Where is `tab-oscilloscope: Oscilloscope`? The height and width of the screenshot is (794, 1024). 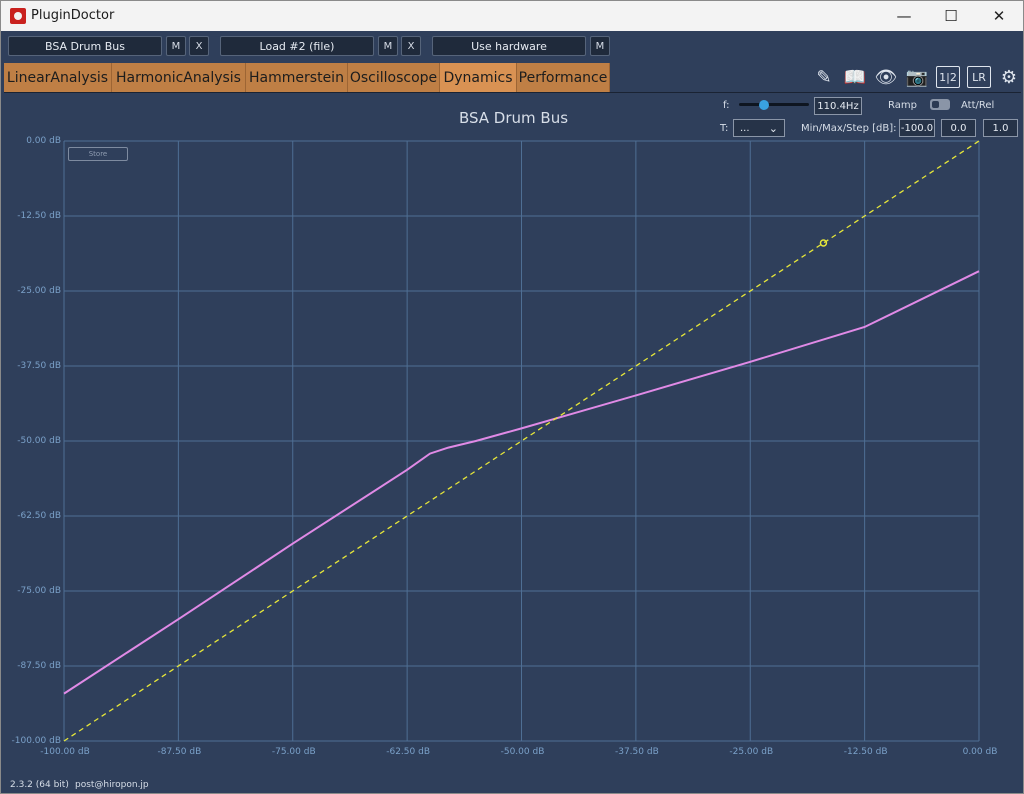 tab-oscilloscope: Oscilloscope is located at coordinates (394, 78).